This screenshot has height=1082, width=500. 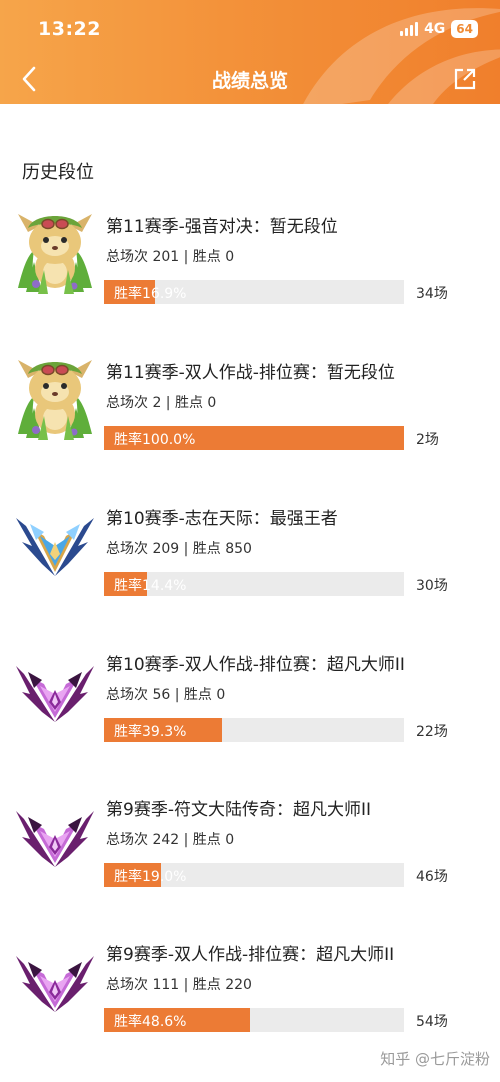 What do you see at coordinates (150, 1022) in the screenshot?
I see `win-rate-label: 胜率48.6%` at bounding box center [150, 1022].